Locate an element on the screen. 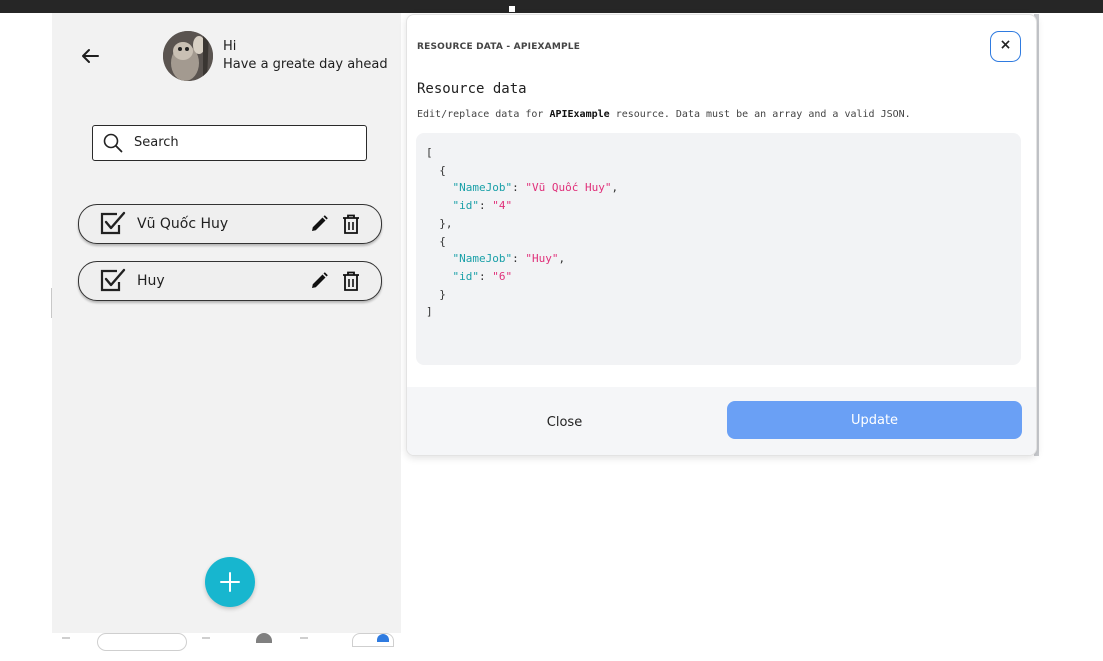  search-icon is located at coordinates (113, 143).